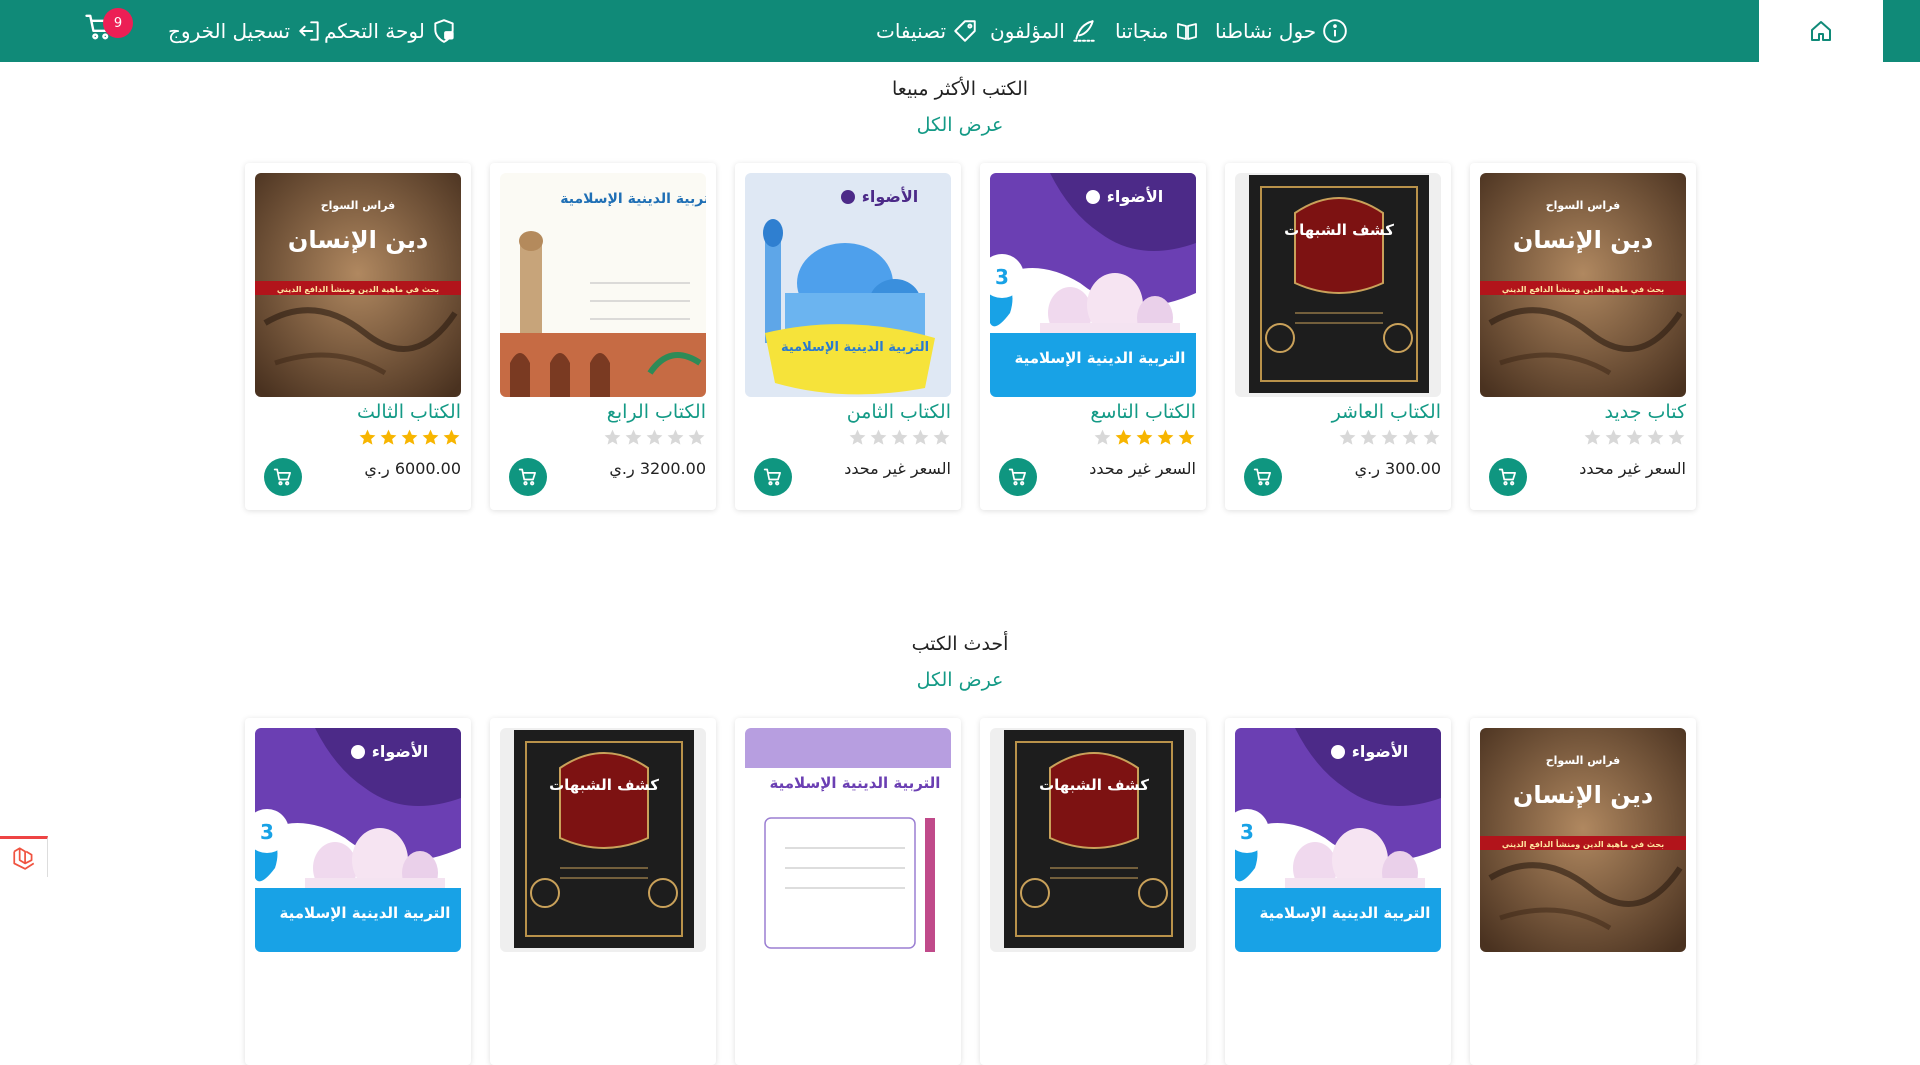  I want to click on nav-products-label: منجاتنا, so click(1142, 31).